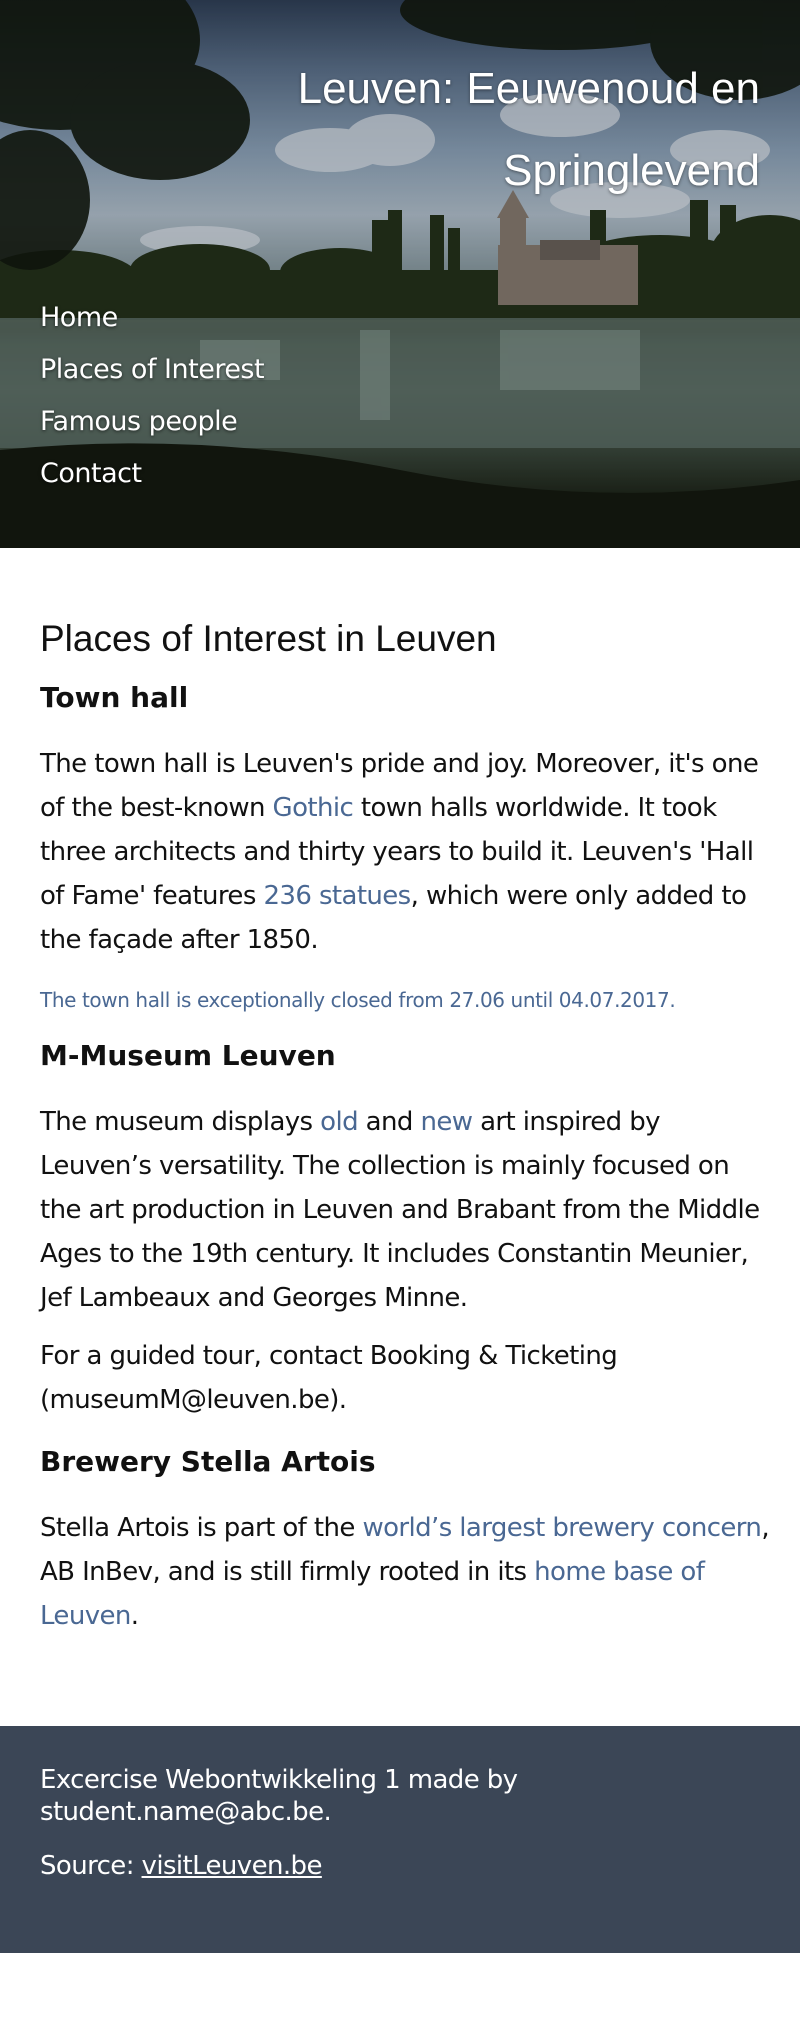 The height and width of the screenshot is (2042, 800). Describe the element at coordinates (313, 808) in the screenshot. I see `gothic-link: Gothic` at that location.